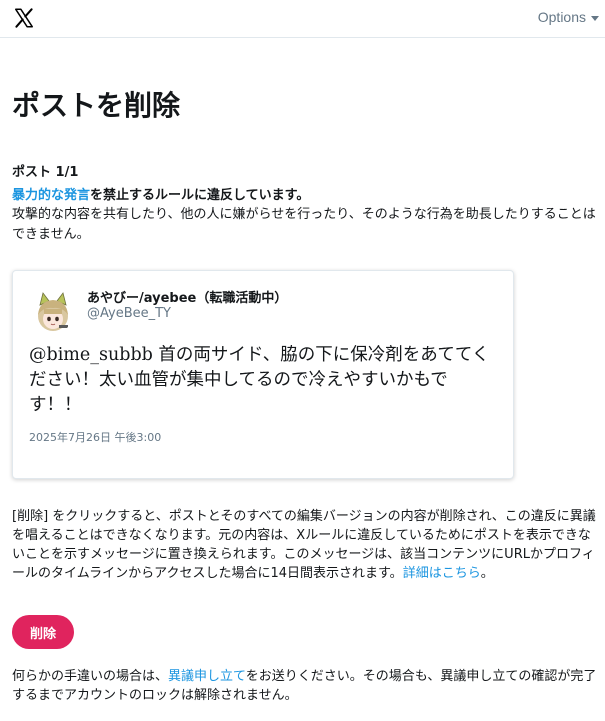 The height and width of the screenshot is (721, 605). Describe the element at coordinates (207, 676) in the screenshot. I see `appeal-link: 異議申し立て` at that location.